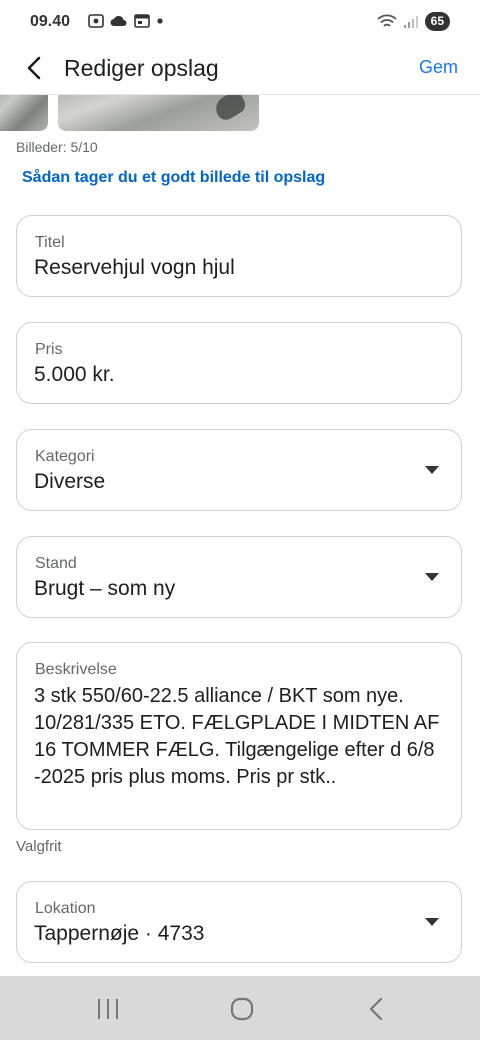 This screenshot has height=1040, width=480. Describe the element at coordinates (70, 481) in the screenshot. I see `category-value: Diverse` at that location.